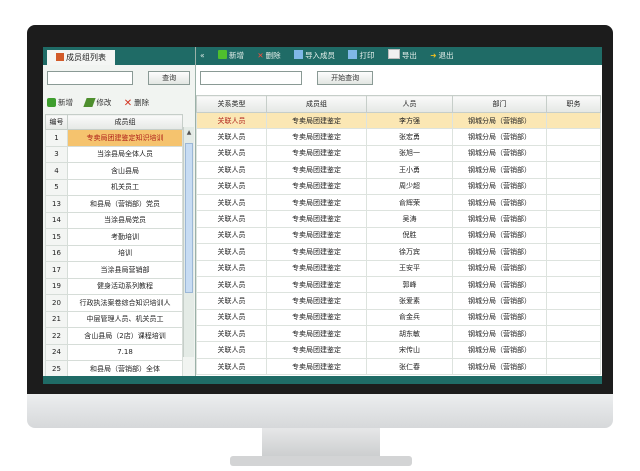 Image resolution: width=640 pixels, height=471 pixels. I want to click on table-row: 15 考勤培训, so click(114, 237).